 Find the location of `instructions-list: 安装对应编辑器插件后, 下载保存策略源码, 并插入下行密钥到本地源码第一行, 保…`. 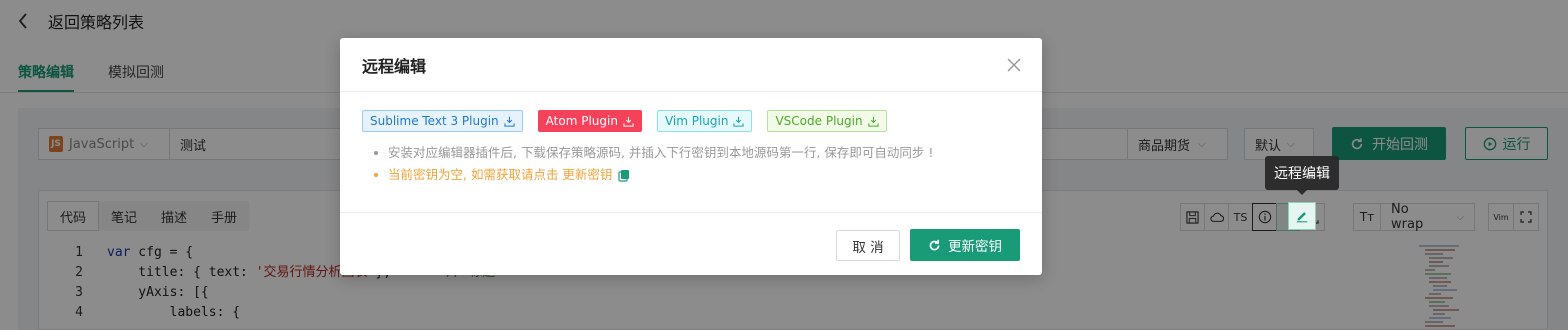

instructions-list: 安装对应编辑器插件后, 下载保存策略源码, 并插入下行密钥到本地源码第一行, 保… is located at coordinates (653, 164).